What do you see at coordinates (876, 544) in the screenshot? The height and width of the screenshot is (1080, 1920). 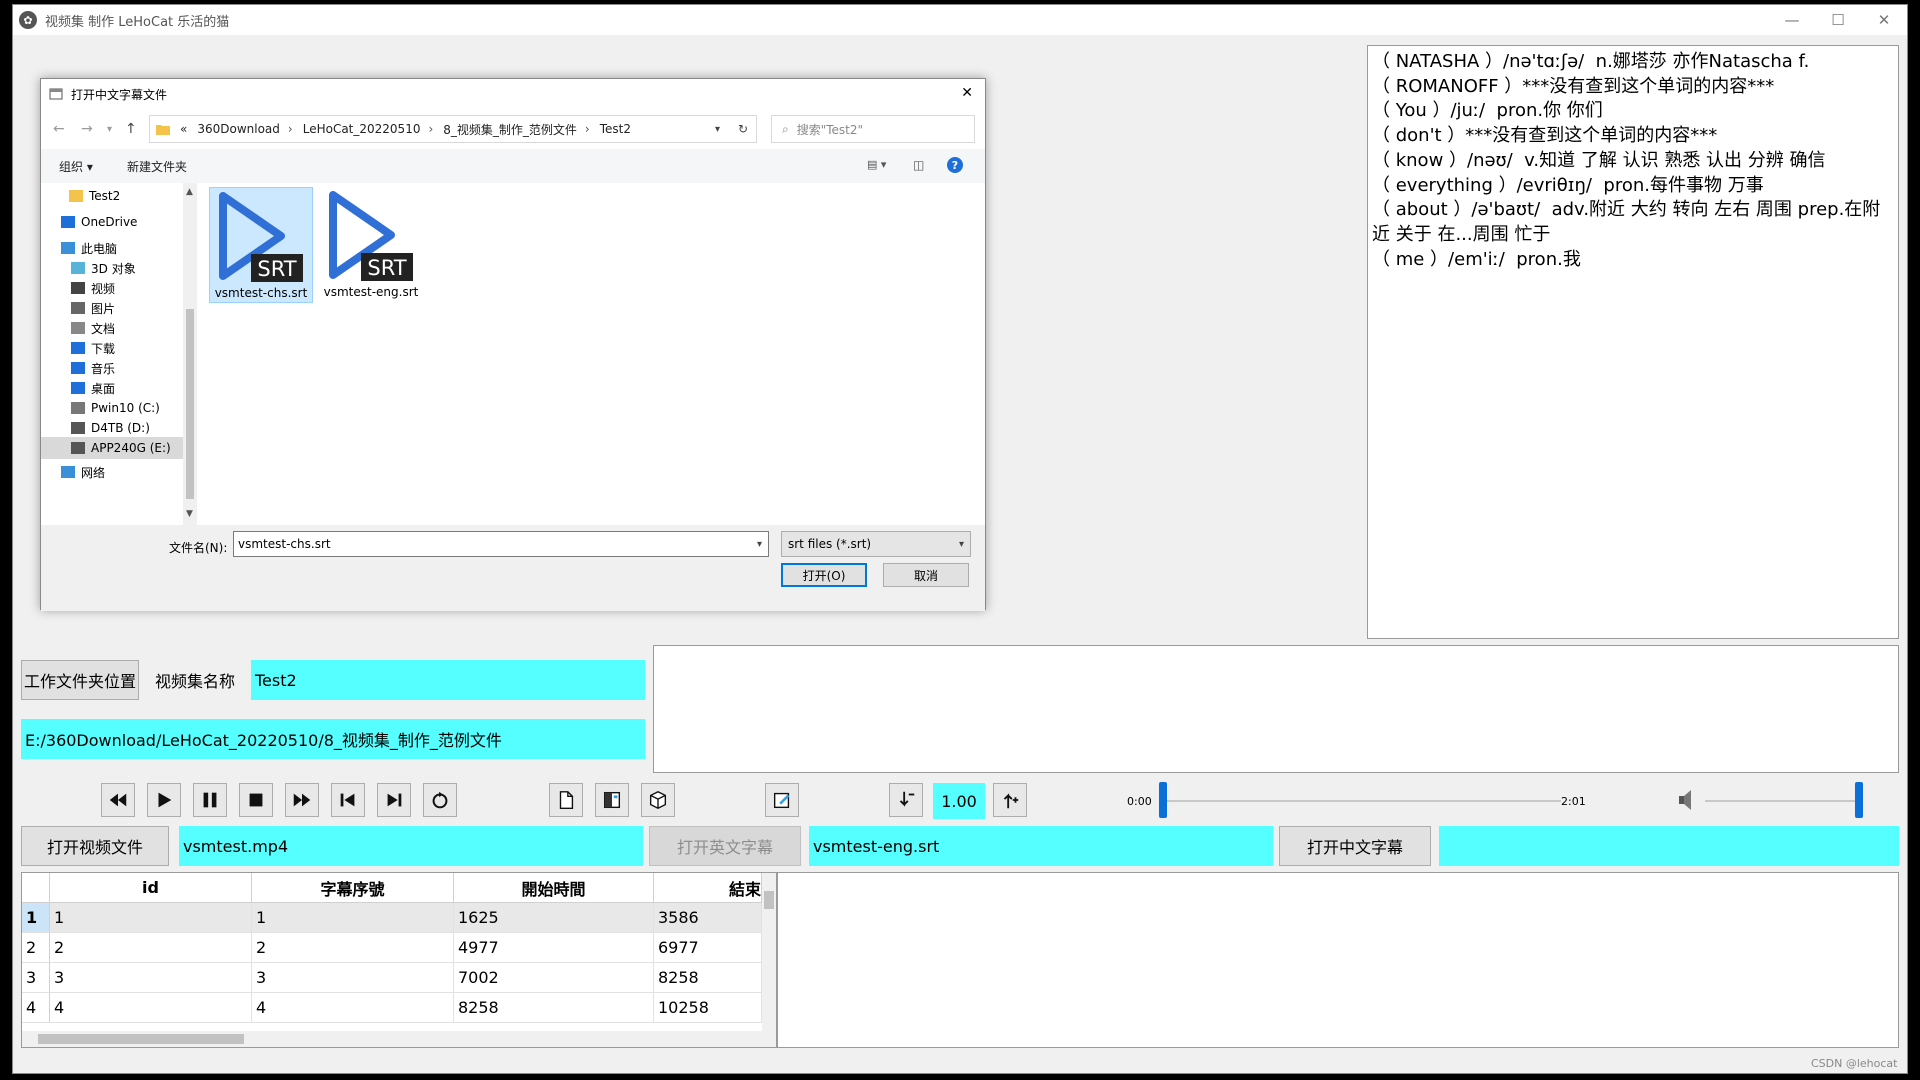 I see `filetype-select: srt files (*.srt) ▾` at bounding box center [876, 544].